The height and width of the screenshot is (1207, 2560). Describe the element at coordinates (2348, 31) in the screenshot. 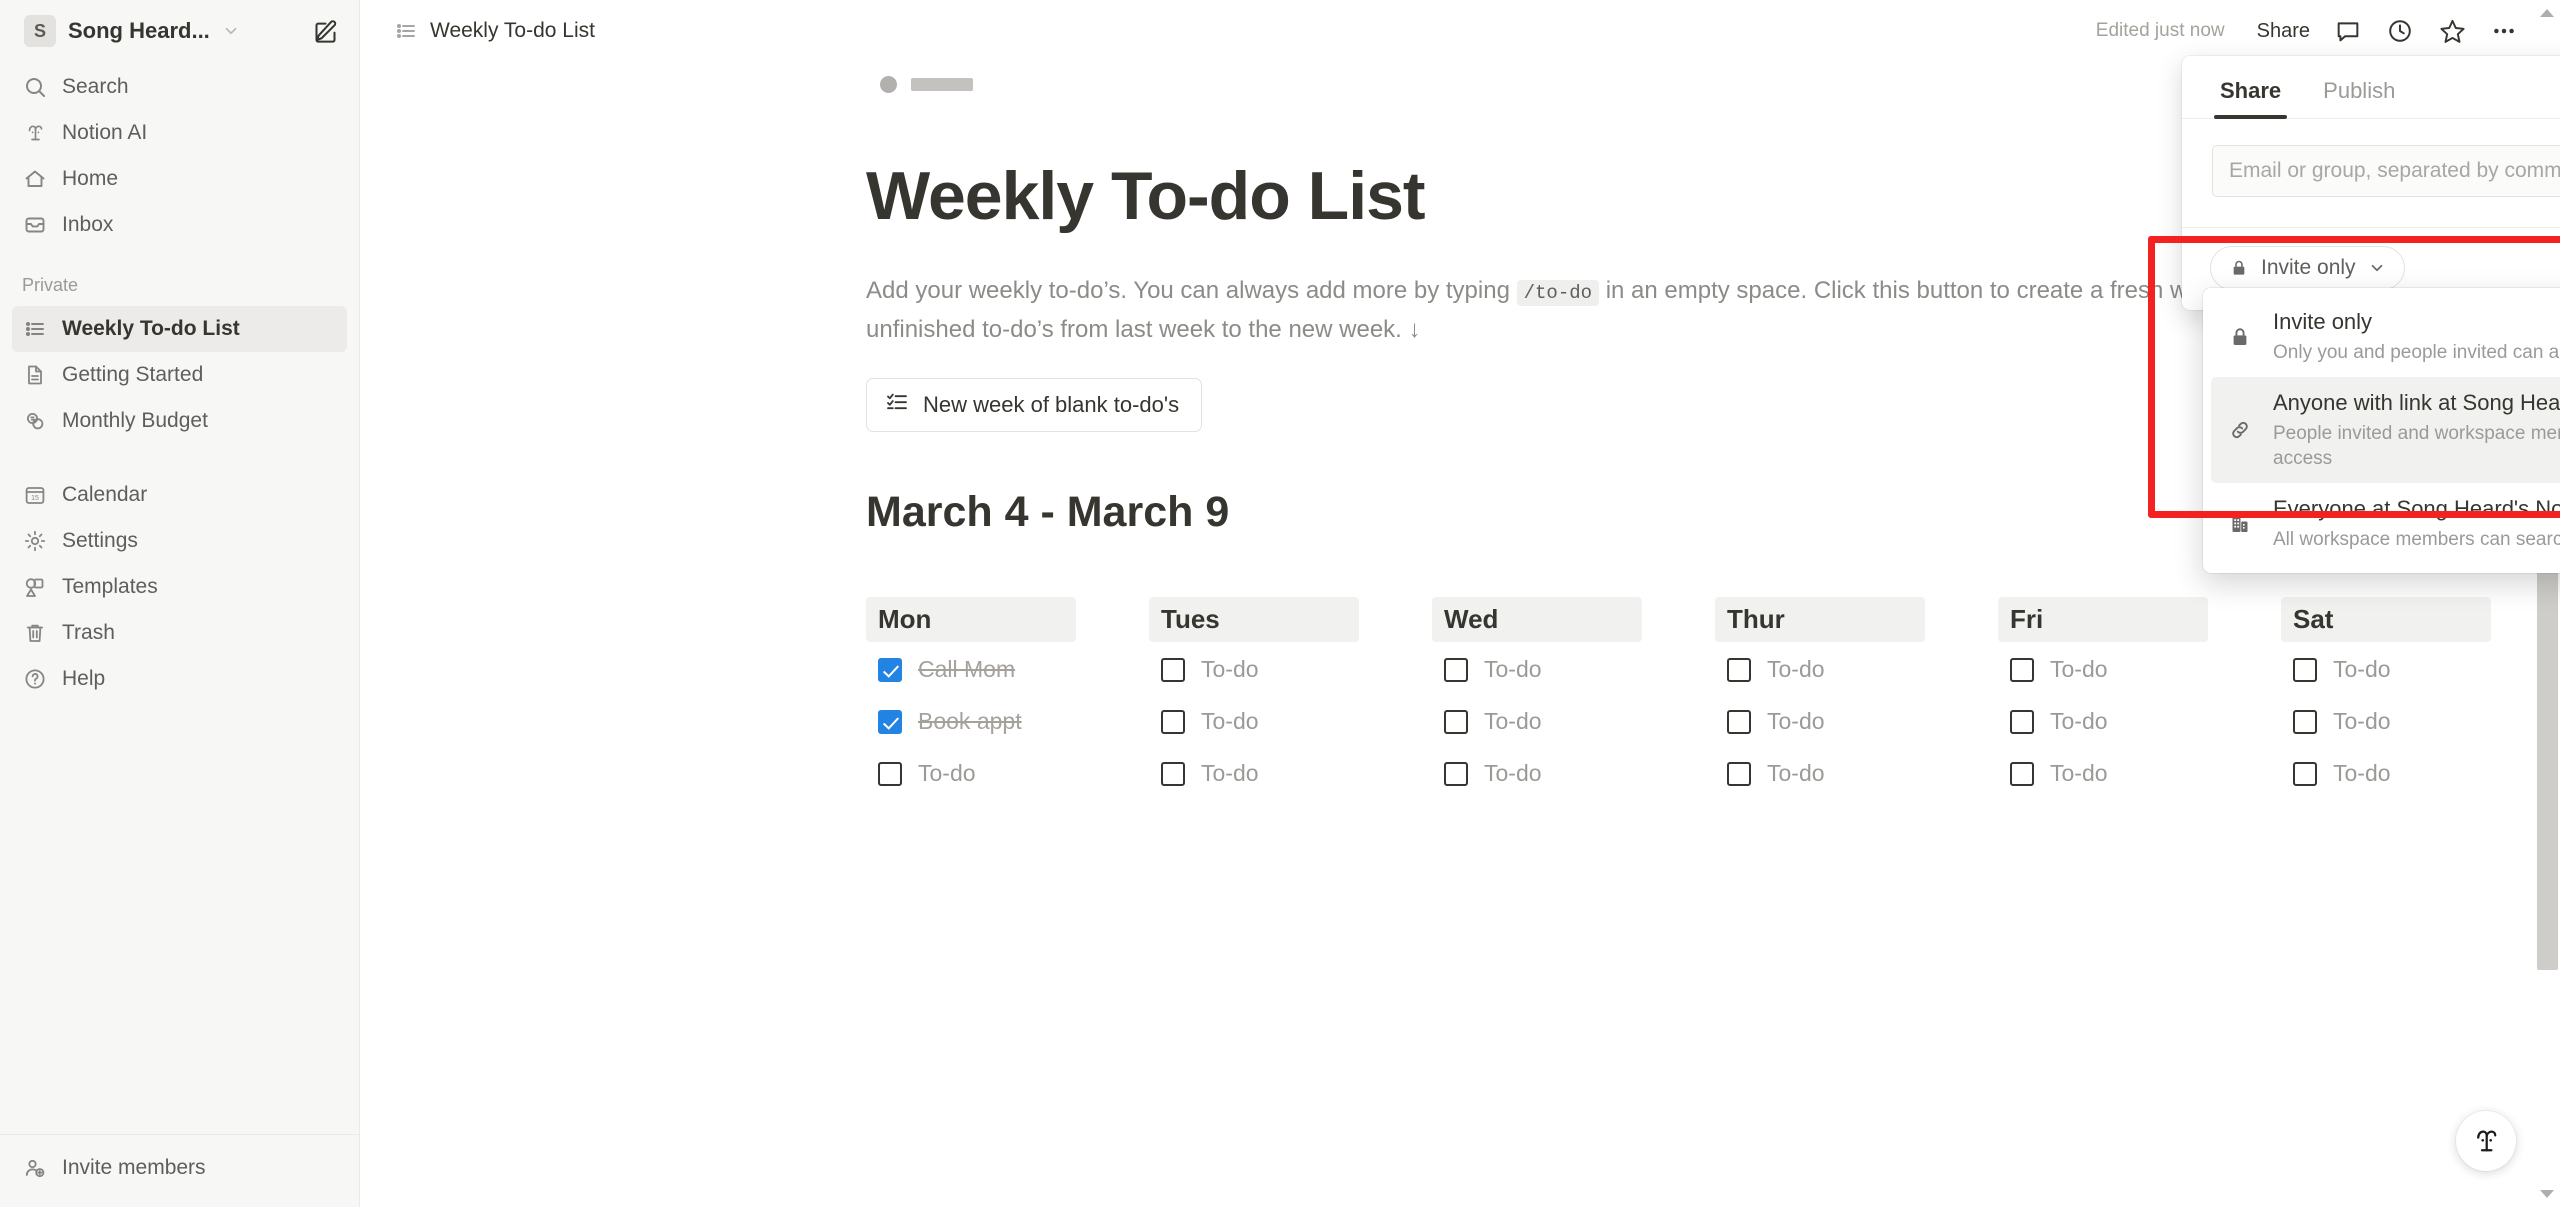

I see `comment-button` at that location.